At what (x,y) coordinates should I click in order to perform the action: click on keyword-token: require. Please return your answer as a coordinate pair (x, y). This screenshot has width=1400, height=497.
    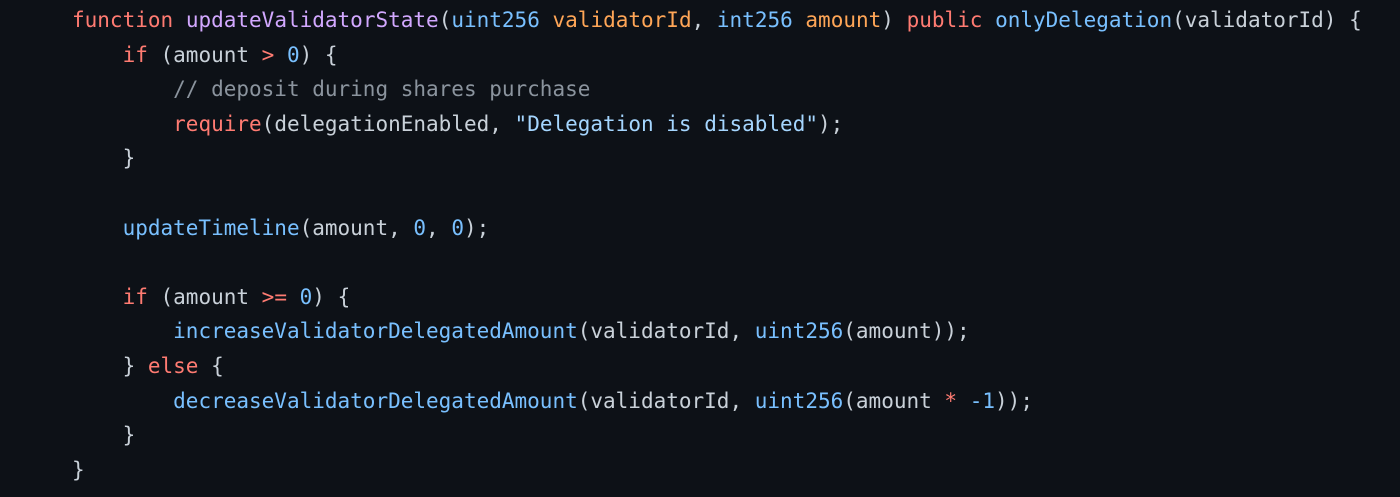
    Looking at the image, I should click on (217, 123).